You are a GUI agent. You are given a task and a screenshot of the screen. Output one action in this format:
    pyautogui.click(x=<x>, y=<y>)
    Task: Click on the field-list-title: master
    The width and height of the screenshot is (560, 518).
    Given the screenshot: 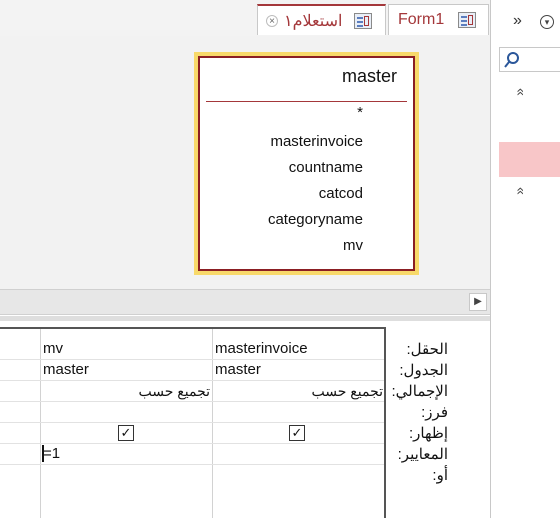 What is the action you would take?
    pyautogui.click(x=369, y=76)
    